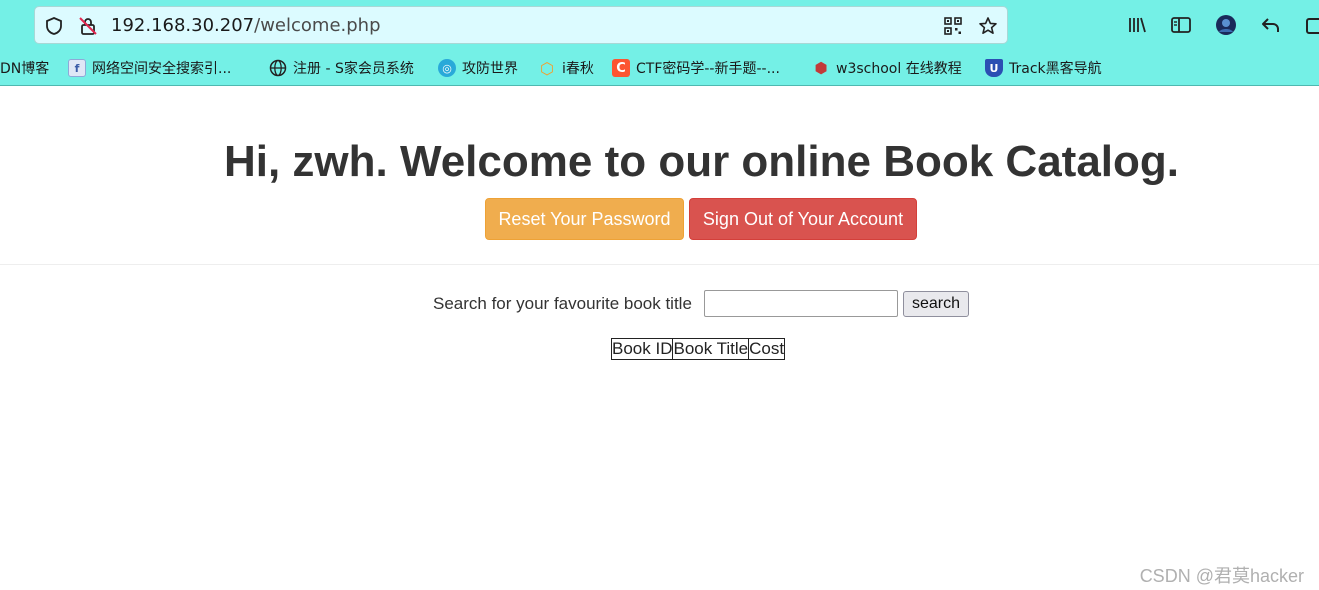 This screenshot has width=1319, height=590. I want to click on bookmark-csdn: DN博客, so click(24, 68).